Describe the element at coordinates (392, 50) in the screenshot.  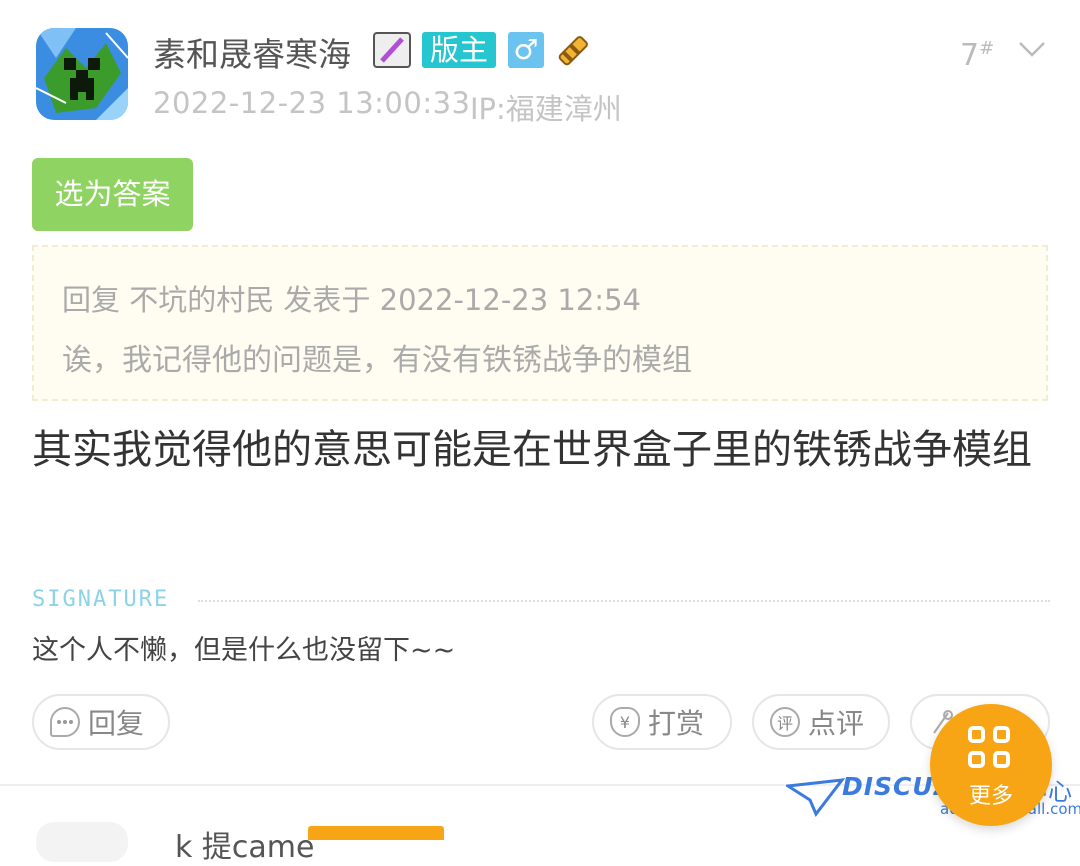
I see `wand-badge-icon` at that location.